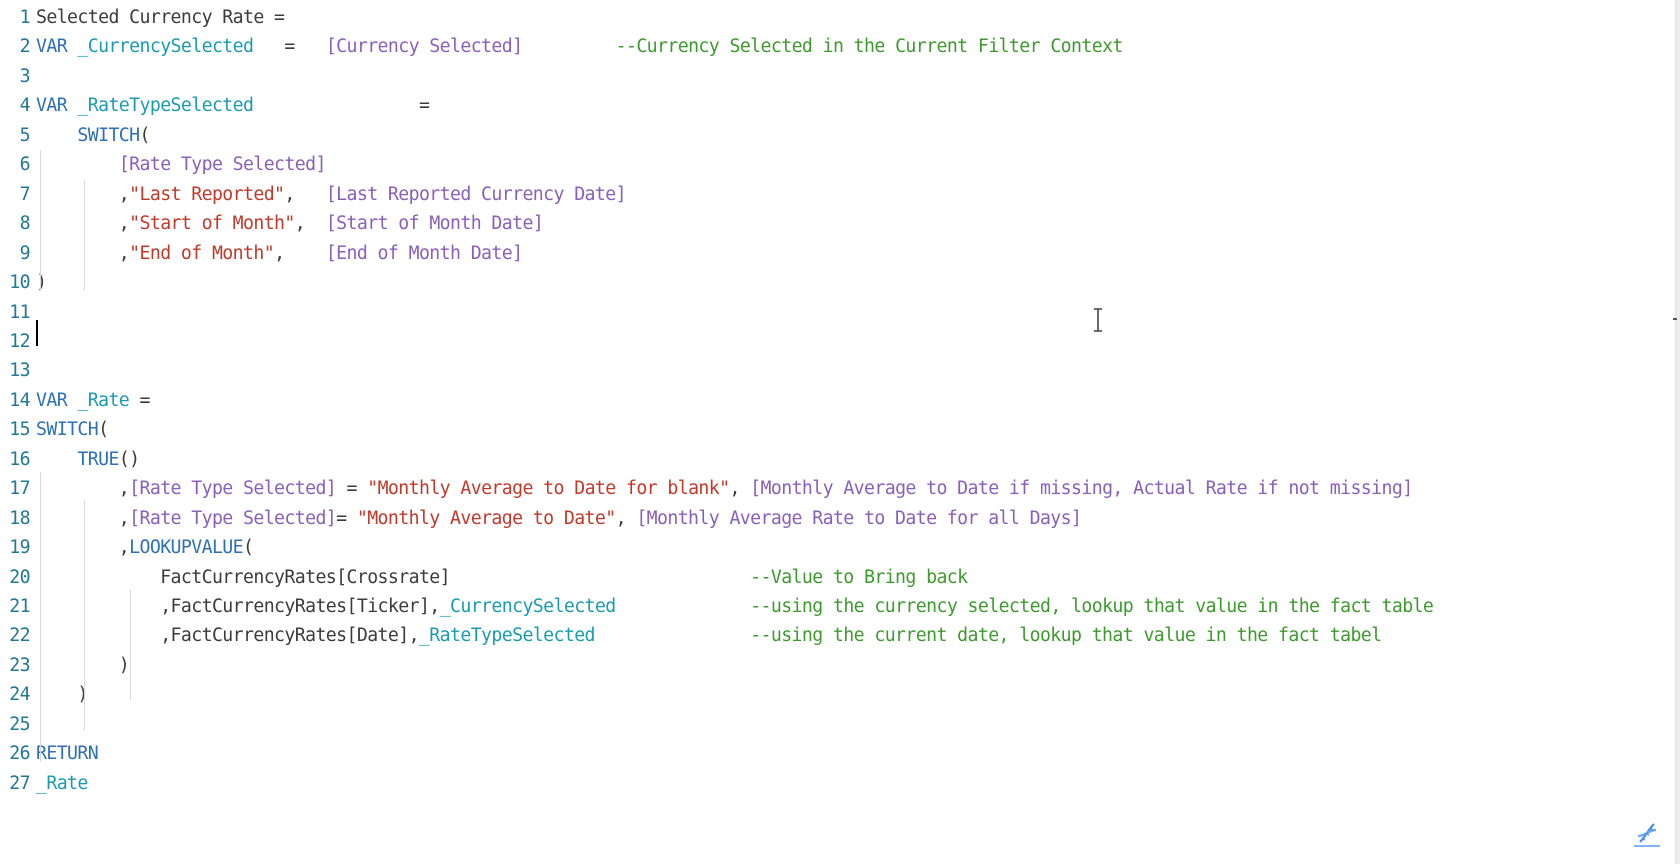 This screenshot has height=864, width=1680. I want to click on token-op: (), so click(129, 459).